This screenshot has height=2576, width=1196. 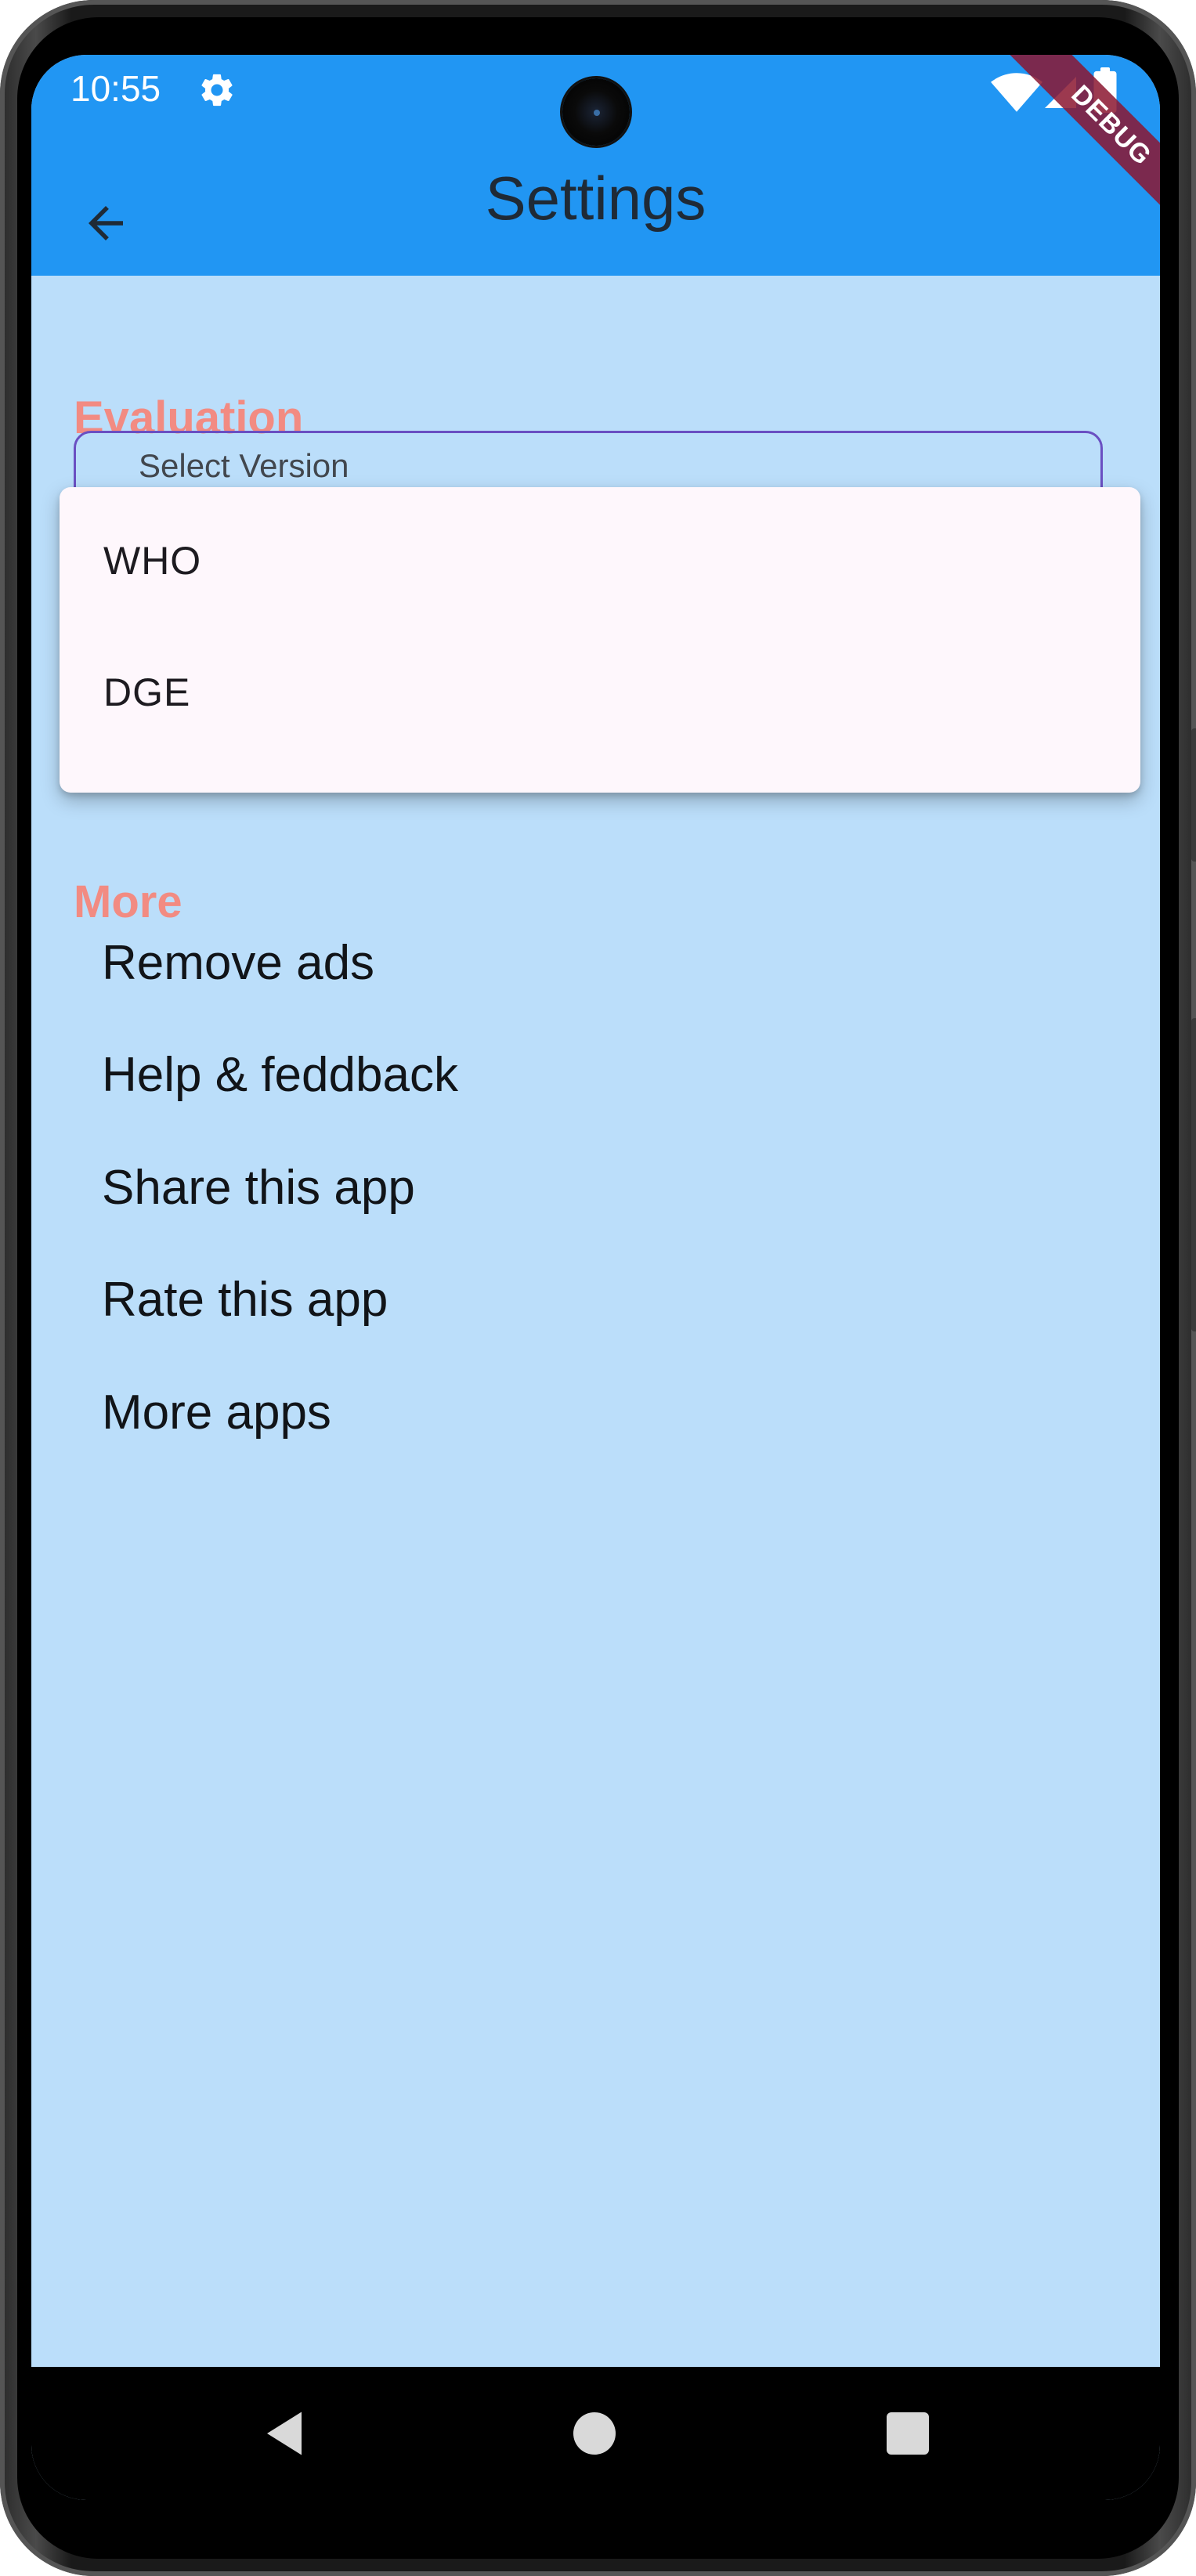 What do you see at coordinates (572, 1300) in the screenshot?
I see `list-item-rate-app: Rate this app` at bounding box center [572, 1300].